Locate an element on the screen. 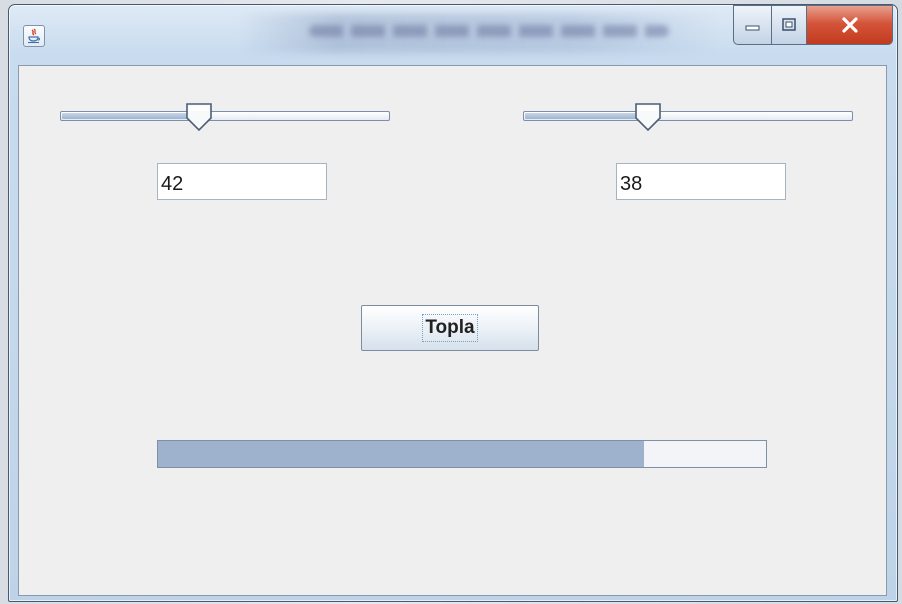 The width and height of the screenshot is (902, 604). maximize-icon is located at coordinates (789, 24).